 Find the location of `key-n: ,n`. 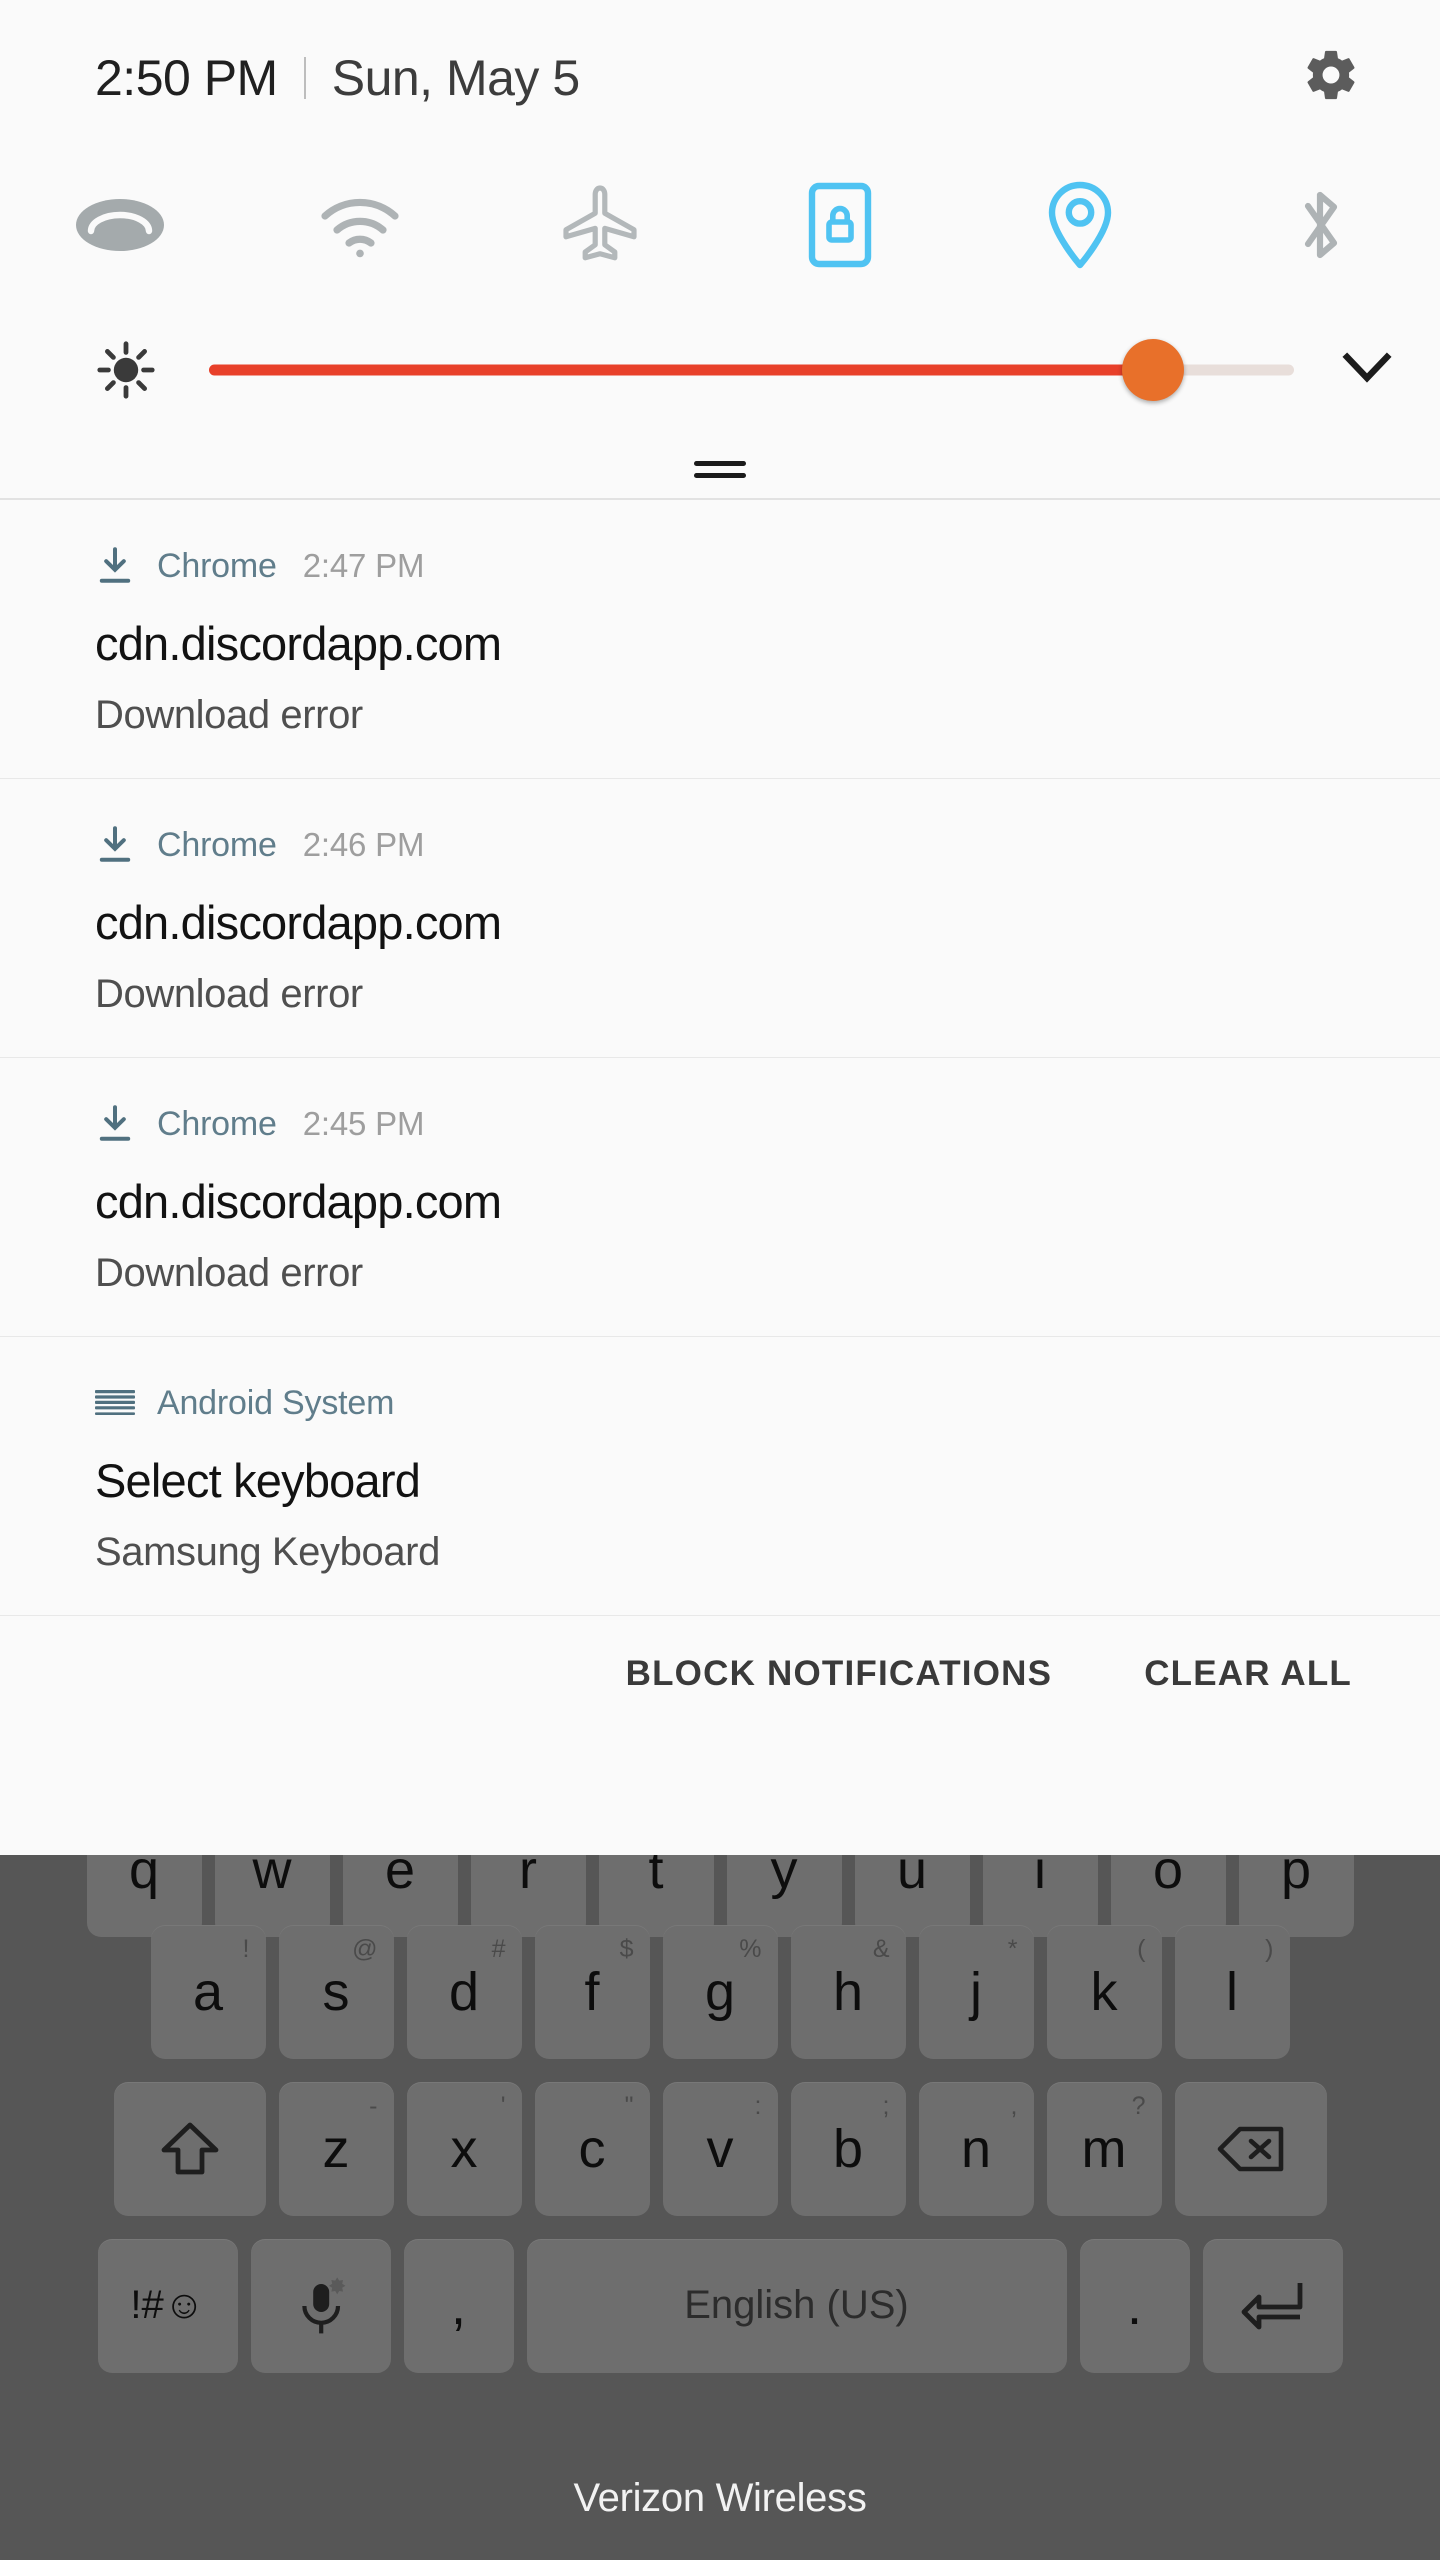

key-n: ,n is located at coordinates (976, 2148).